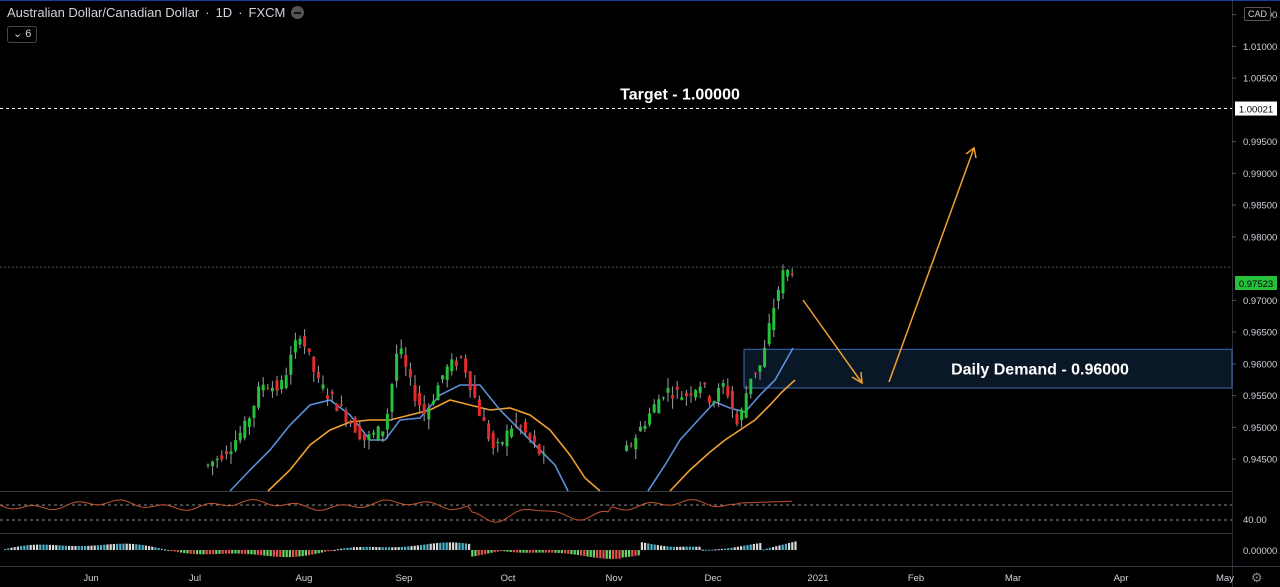 This screenshot has height=587, width=1280. Describe the element at coordinates (1258, 14) in the screenshot. I see `currency-badge: CAD` at that location.